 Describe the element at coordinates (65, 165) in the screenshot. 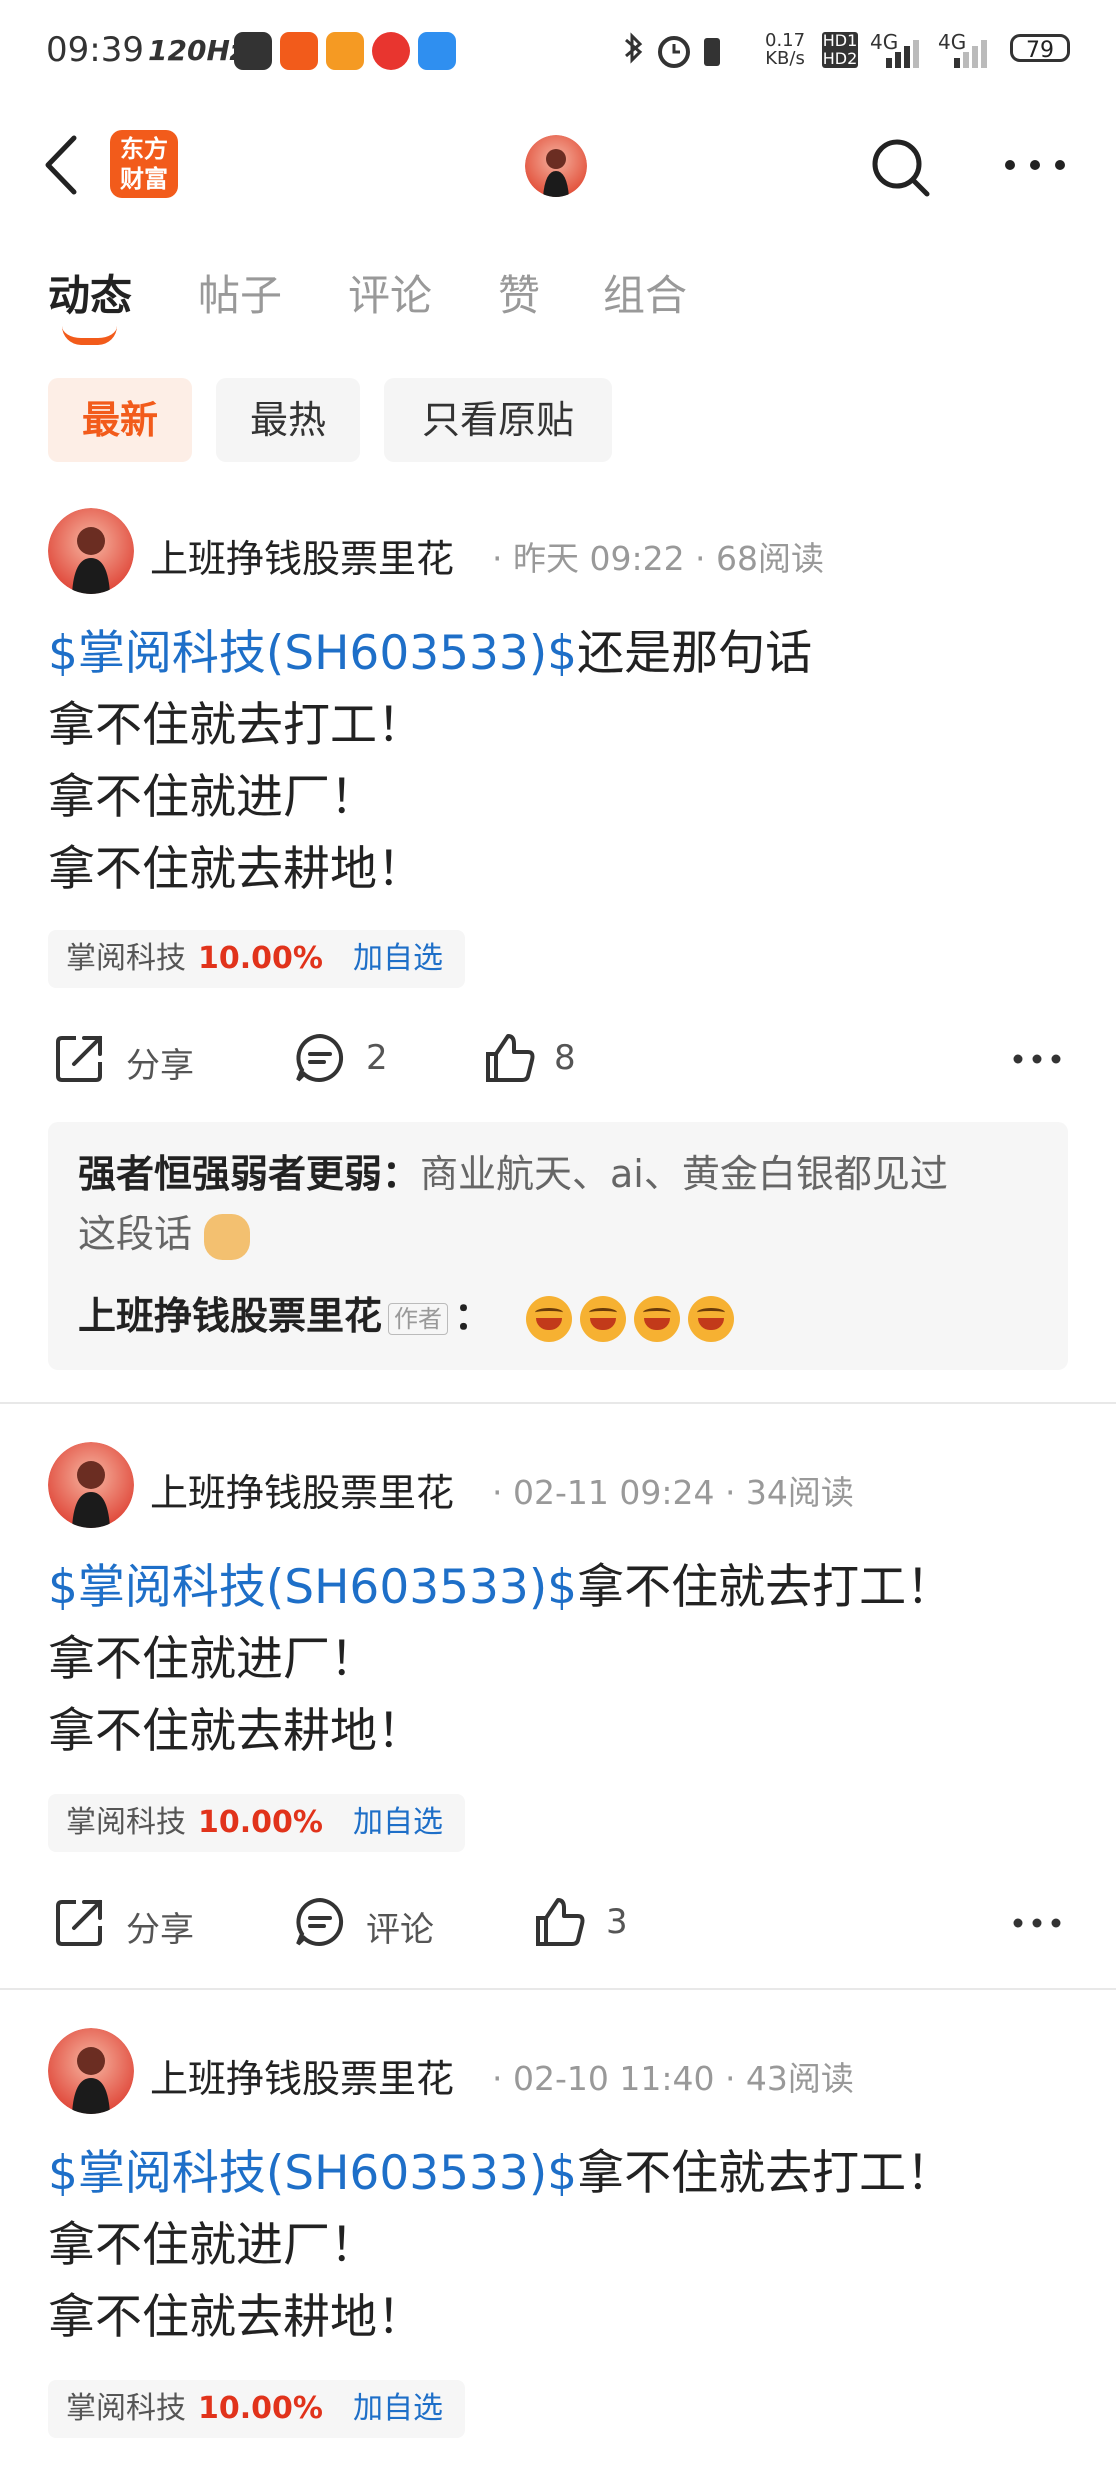

I see `back-arrow-icon` at that location.